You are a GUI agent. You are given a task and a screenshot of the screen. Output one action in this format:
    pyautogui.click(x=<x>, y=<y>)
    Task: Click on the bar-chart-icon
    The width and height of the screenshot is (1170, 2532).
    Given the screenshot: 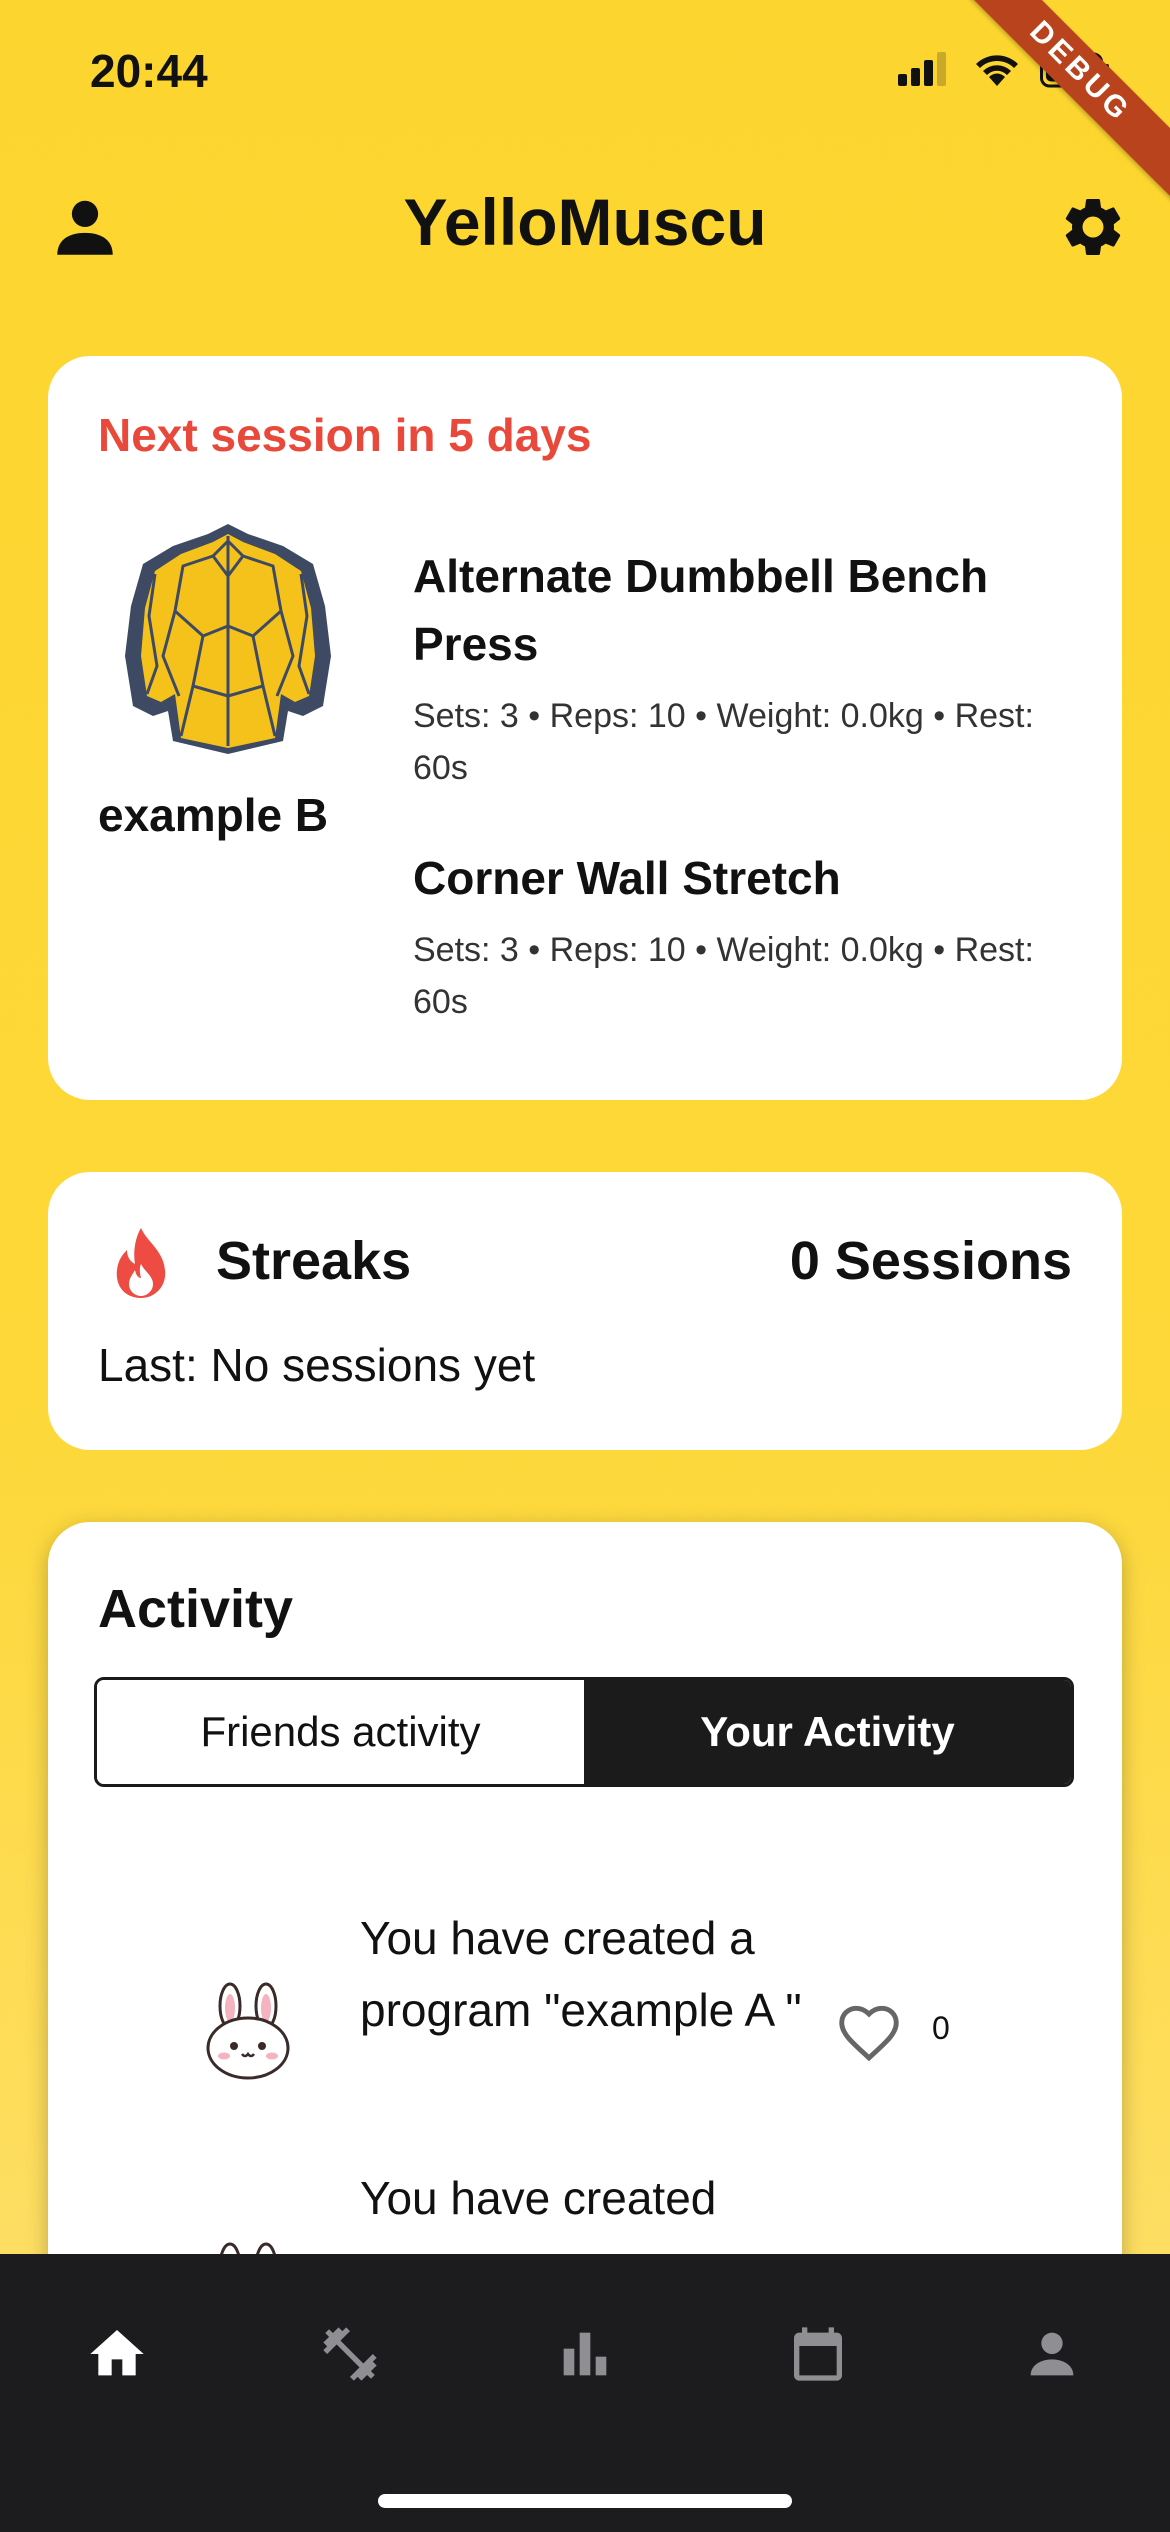 What is the action you would take?
    pyautogui.click(x=585, y=2354)
    